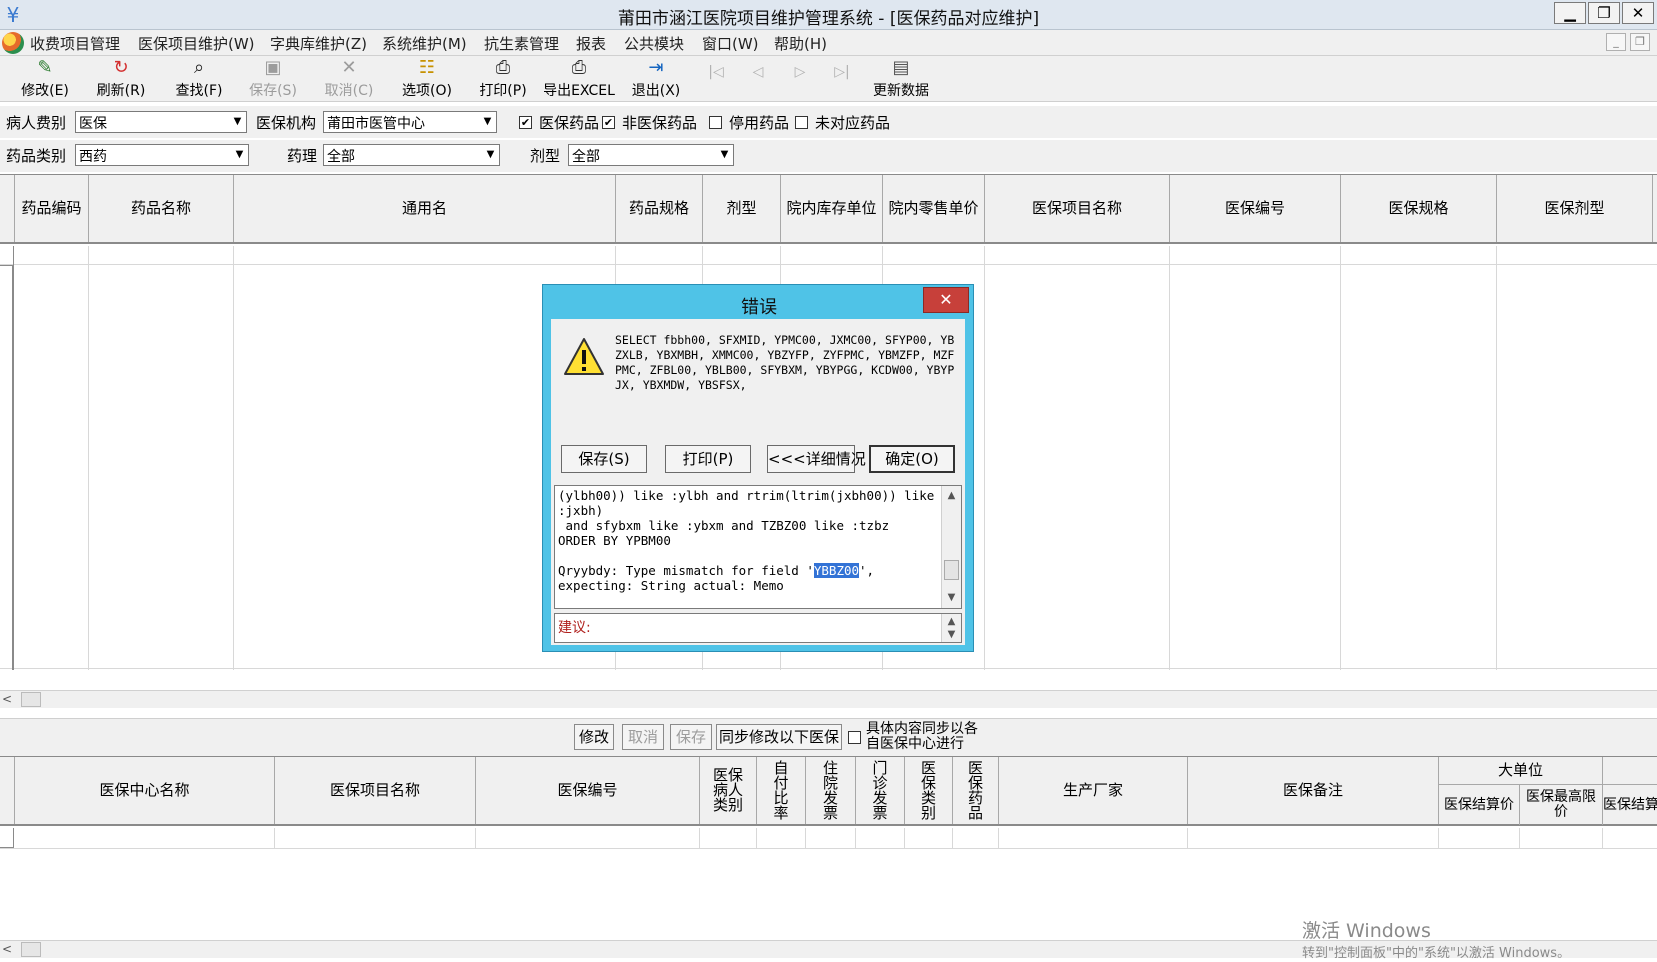  I want to click on save-button: ▣ 保存(S), so click(273, 79).